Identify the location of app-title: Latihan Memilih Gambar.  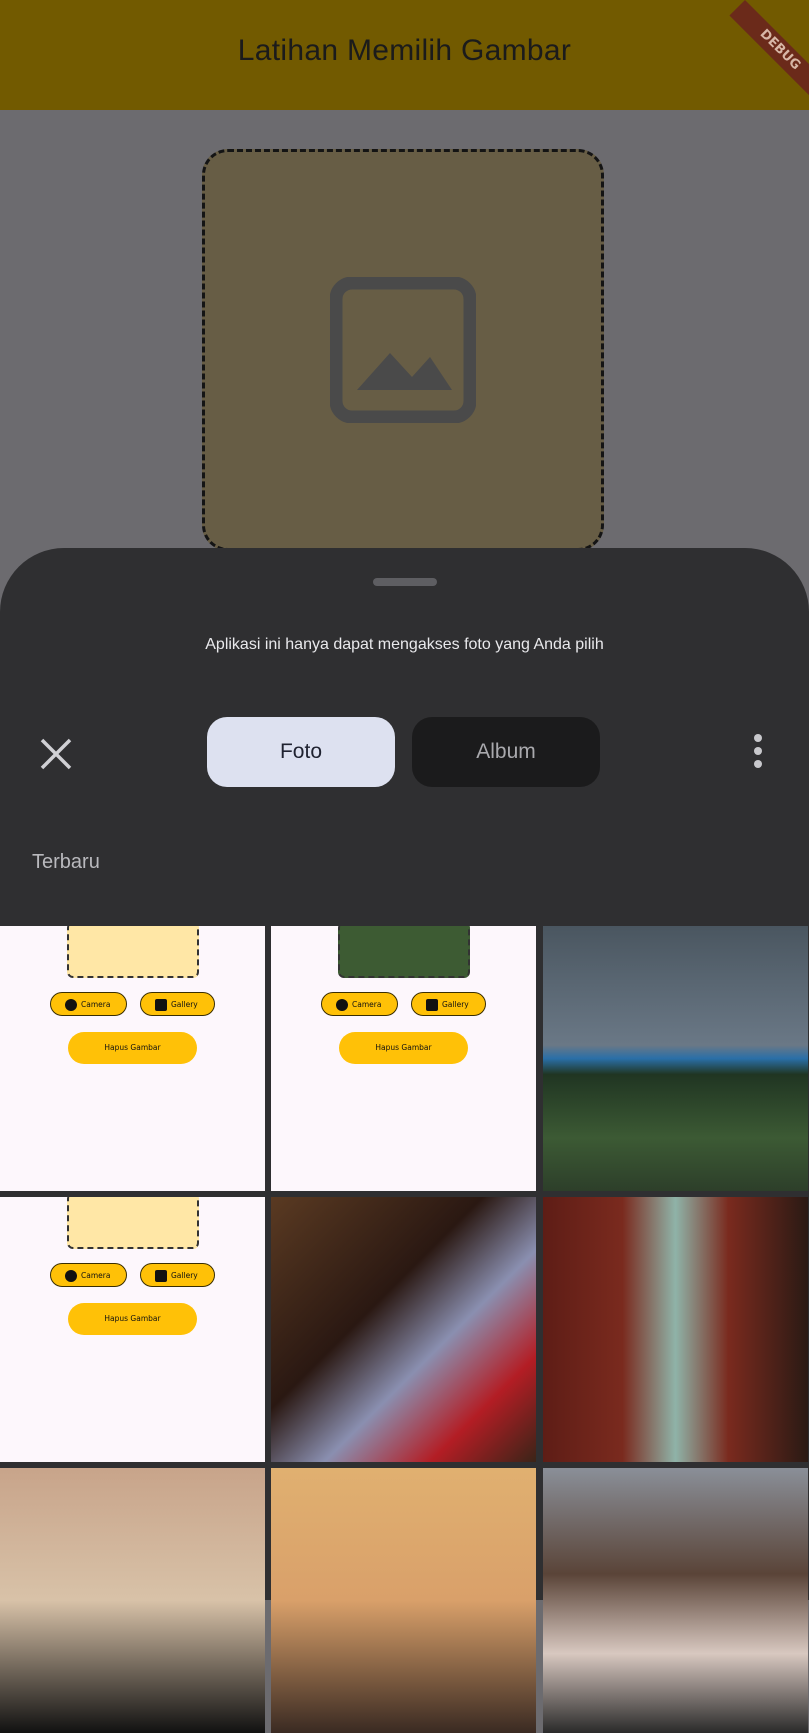
(404, 50).